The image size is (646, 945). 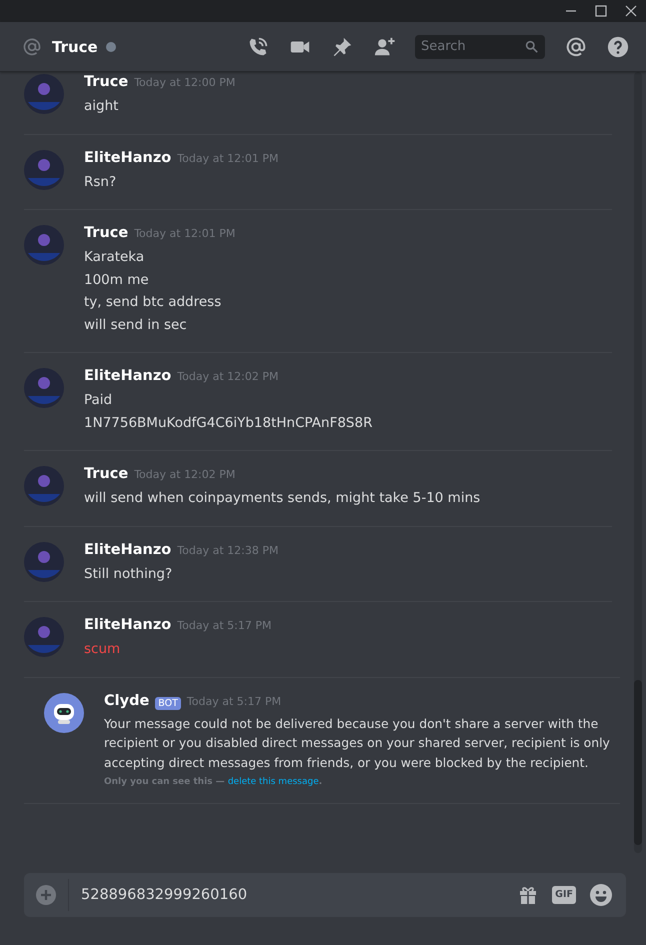 What do you see at coordinates (283, 498) in the screenshot?
I see `message-text: will send when coinpayments sends, might take 5-10 mins` at bounding box center [283, 498].